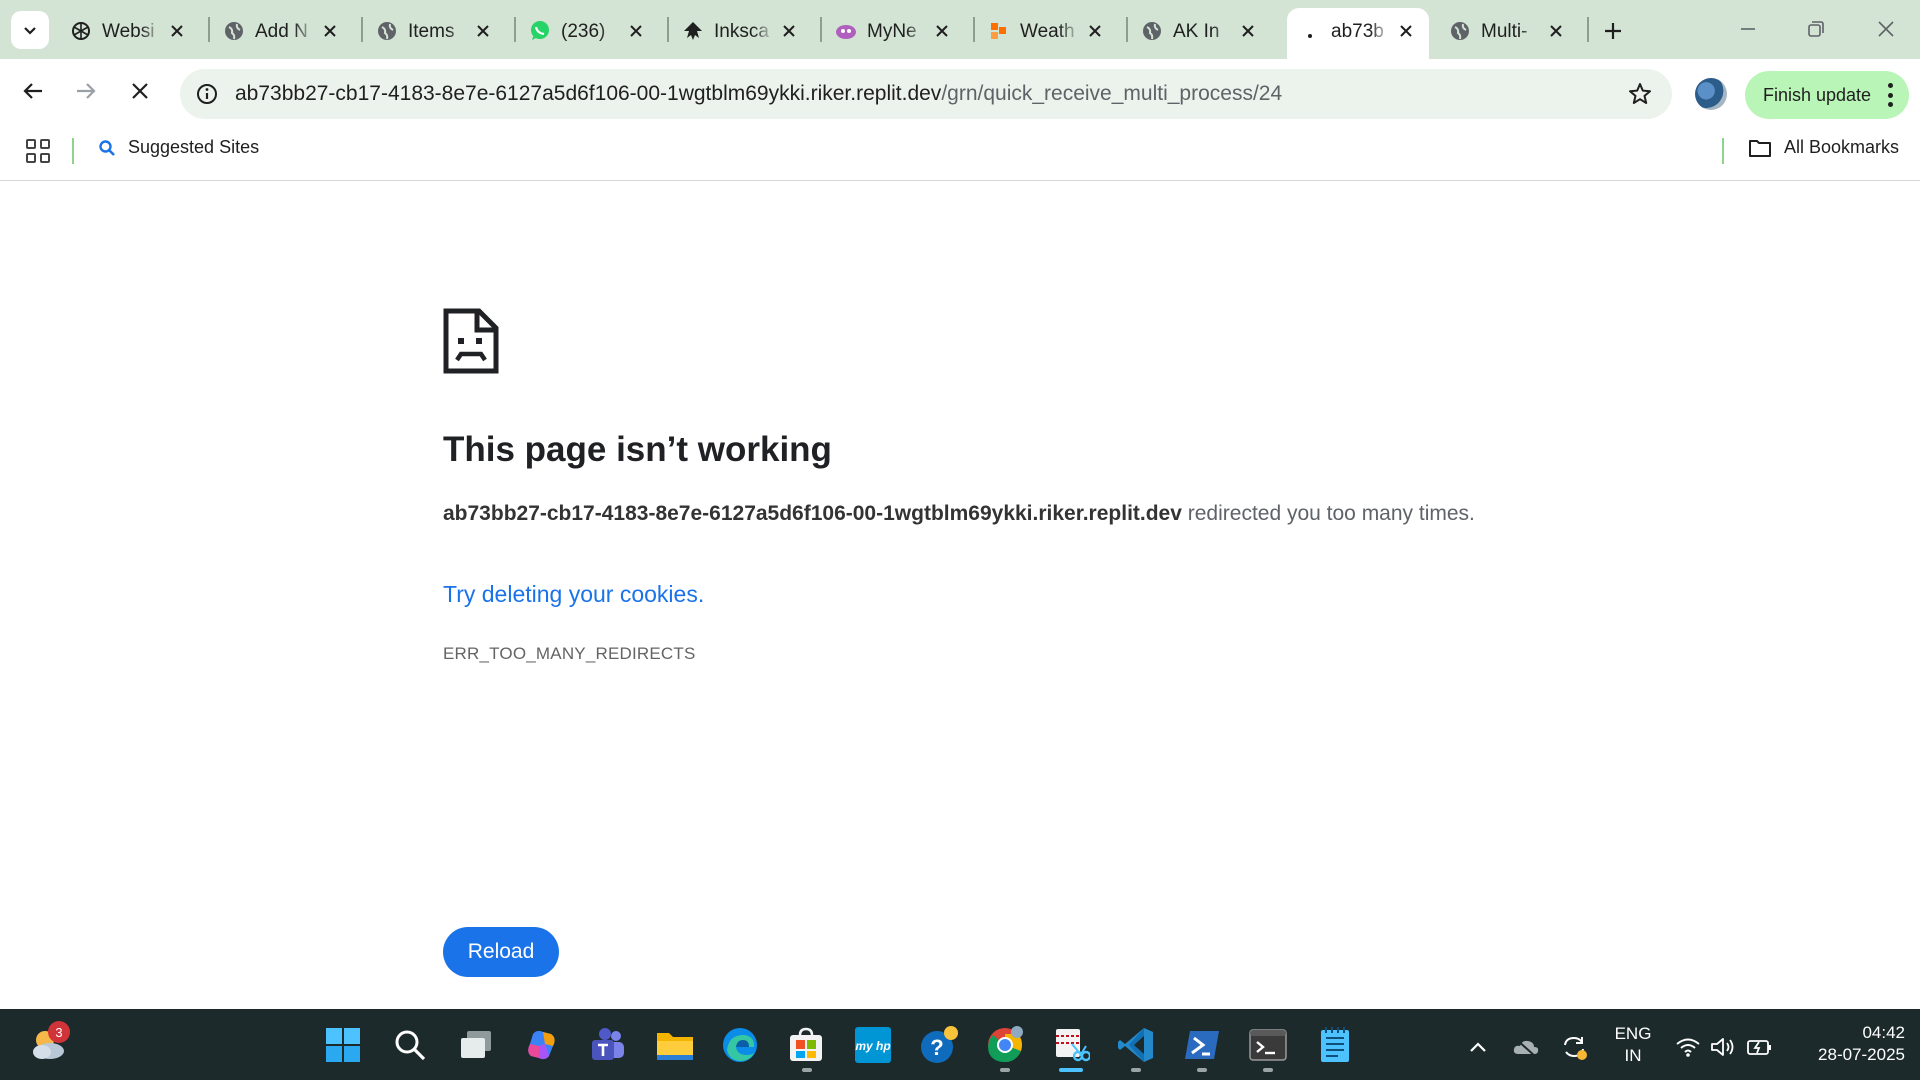 This screenshot has height=1080, width=1920. Describe the element at coordinates (1268, 1045) in the screenshot. I see `terminal-app` at that location.